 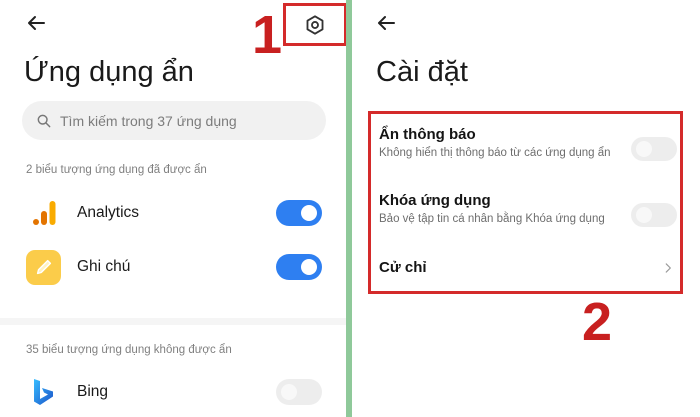 What do you see at coordinates (148, 120) in the screenshot?
I see `search-placeholder: Tìm kiếm trong 37 ứng dụng` at bounding box center [148, 120].